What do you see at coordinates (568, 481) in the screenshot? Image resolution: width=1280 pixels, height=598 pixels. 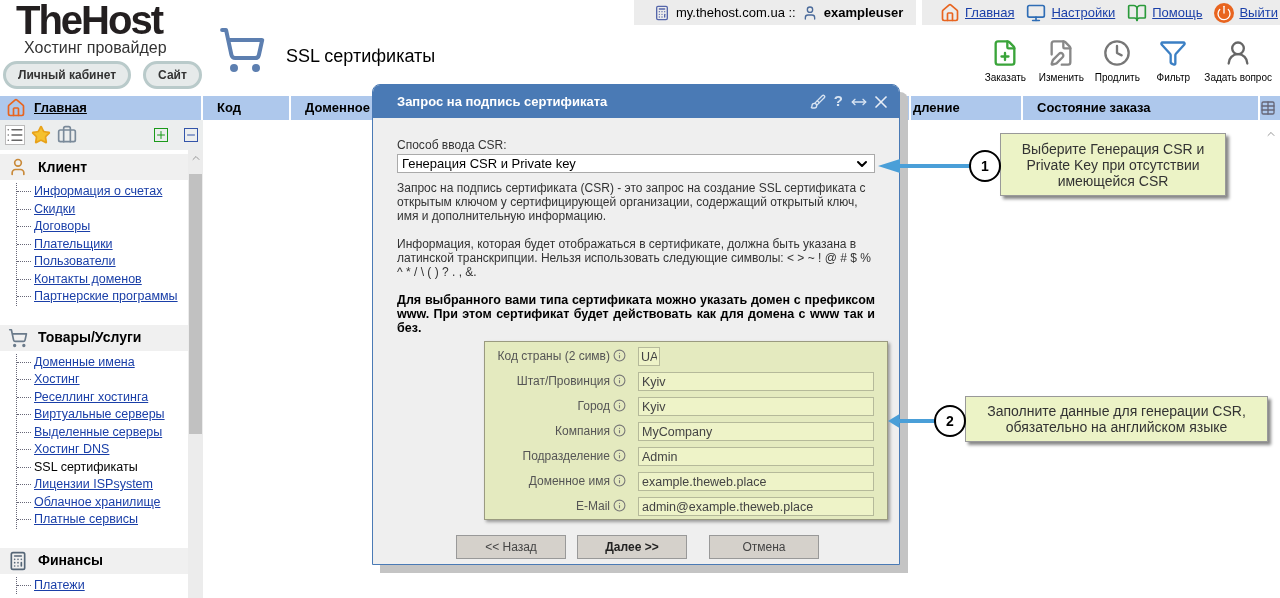 I see `field-label: Доменное имя` at bounding box center [568, 481].